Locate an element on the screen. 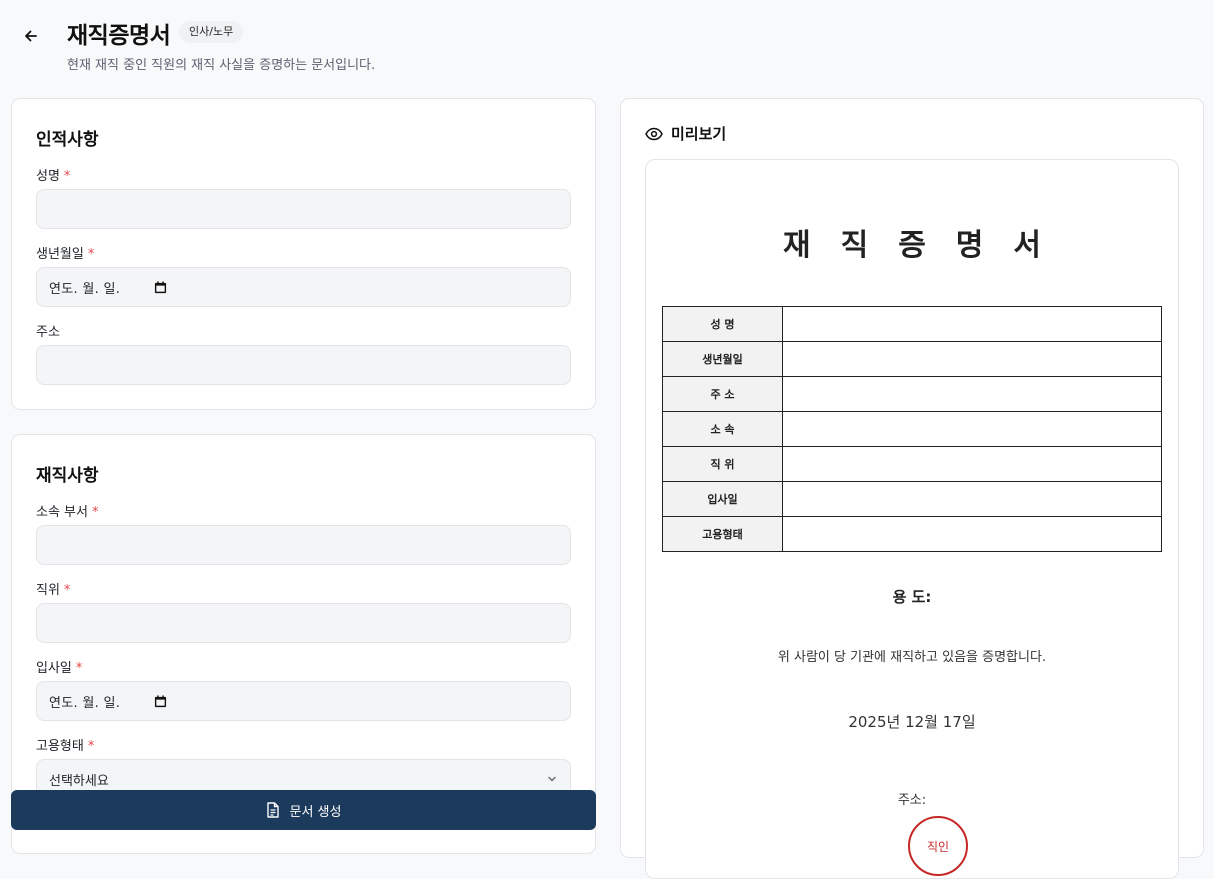 This screenshot has height=879, width=1214. name-input is located at coordinates (303, 209).